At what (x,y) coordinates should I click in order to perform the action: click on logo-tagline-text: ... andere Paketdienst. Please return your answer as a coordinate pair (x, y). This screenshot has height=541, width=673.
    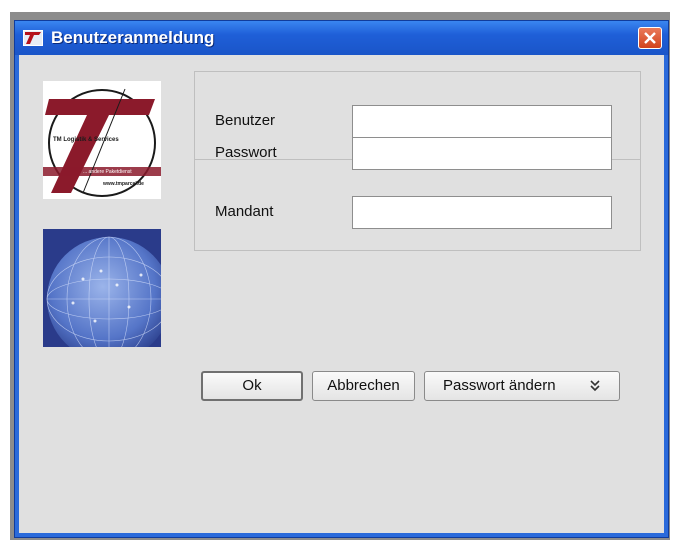
    Looking at the image, I should click on (107, 172).